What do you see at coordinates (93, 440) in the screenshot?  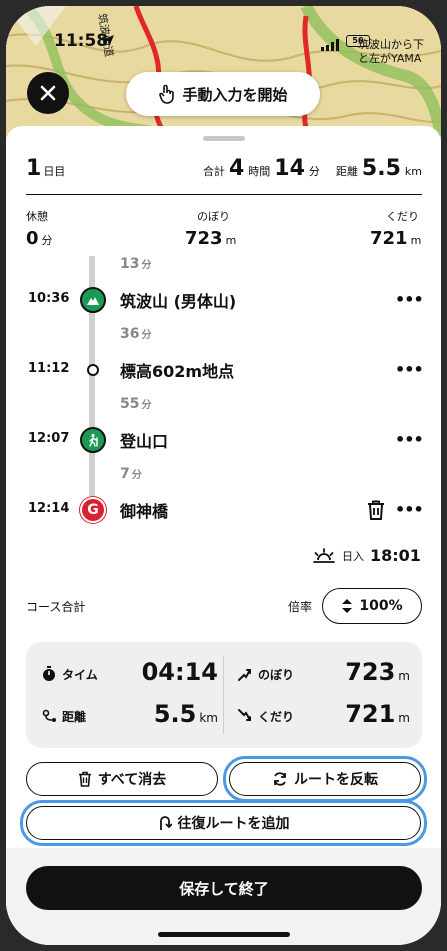 I see `trailhead-hiker-icon` at bounding box center [93, 440].